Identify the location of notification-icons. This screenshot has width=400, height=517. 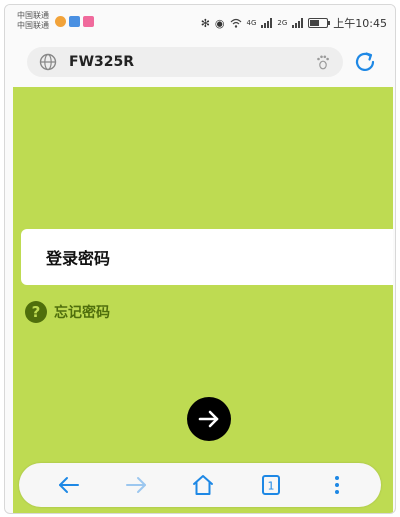
(74, 21).